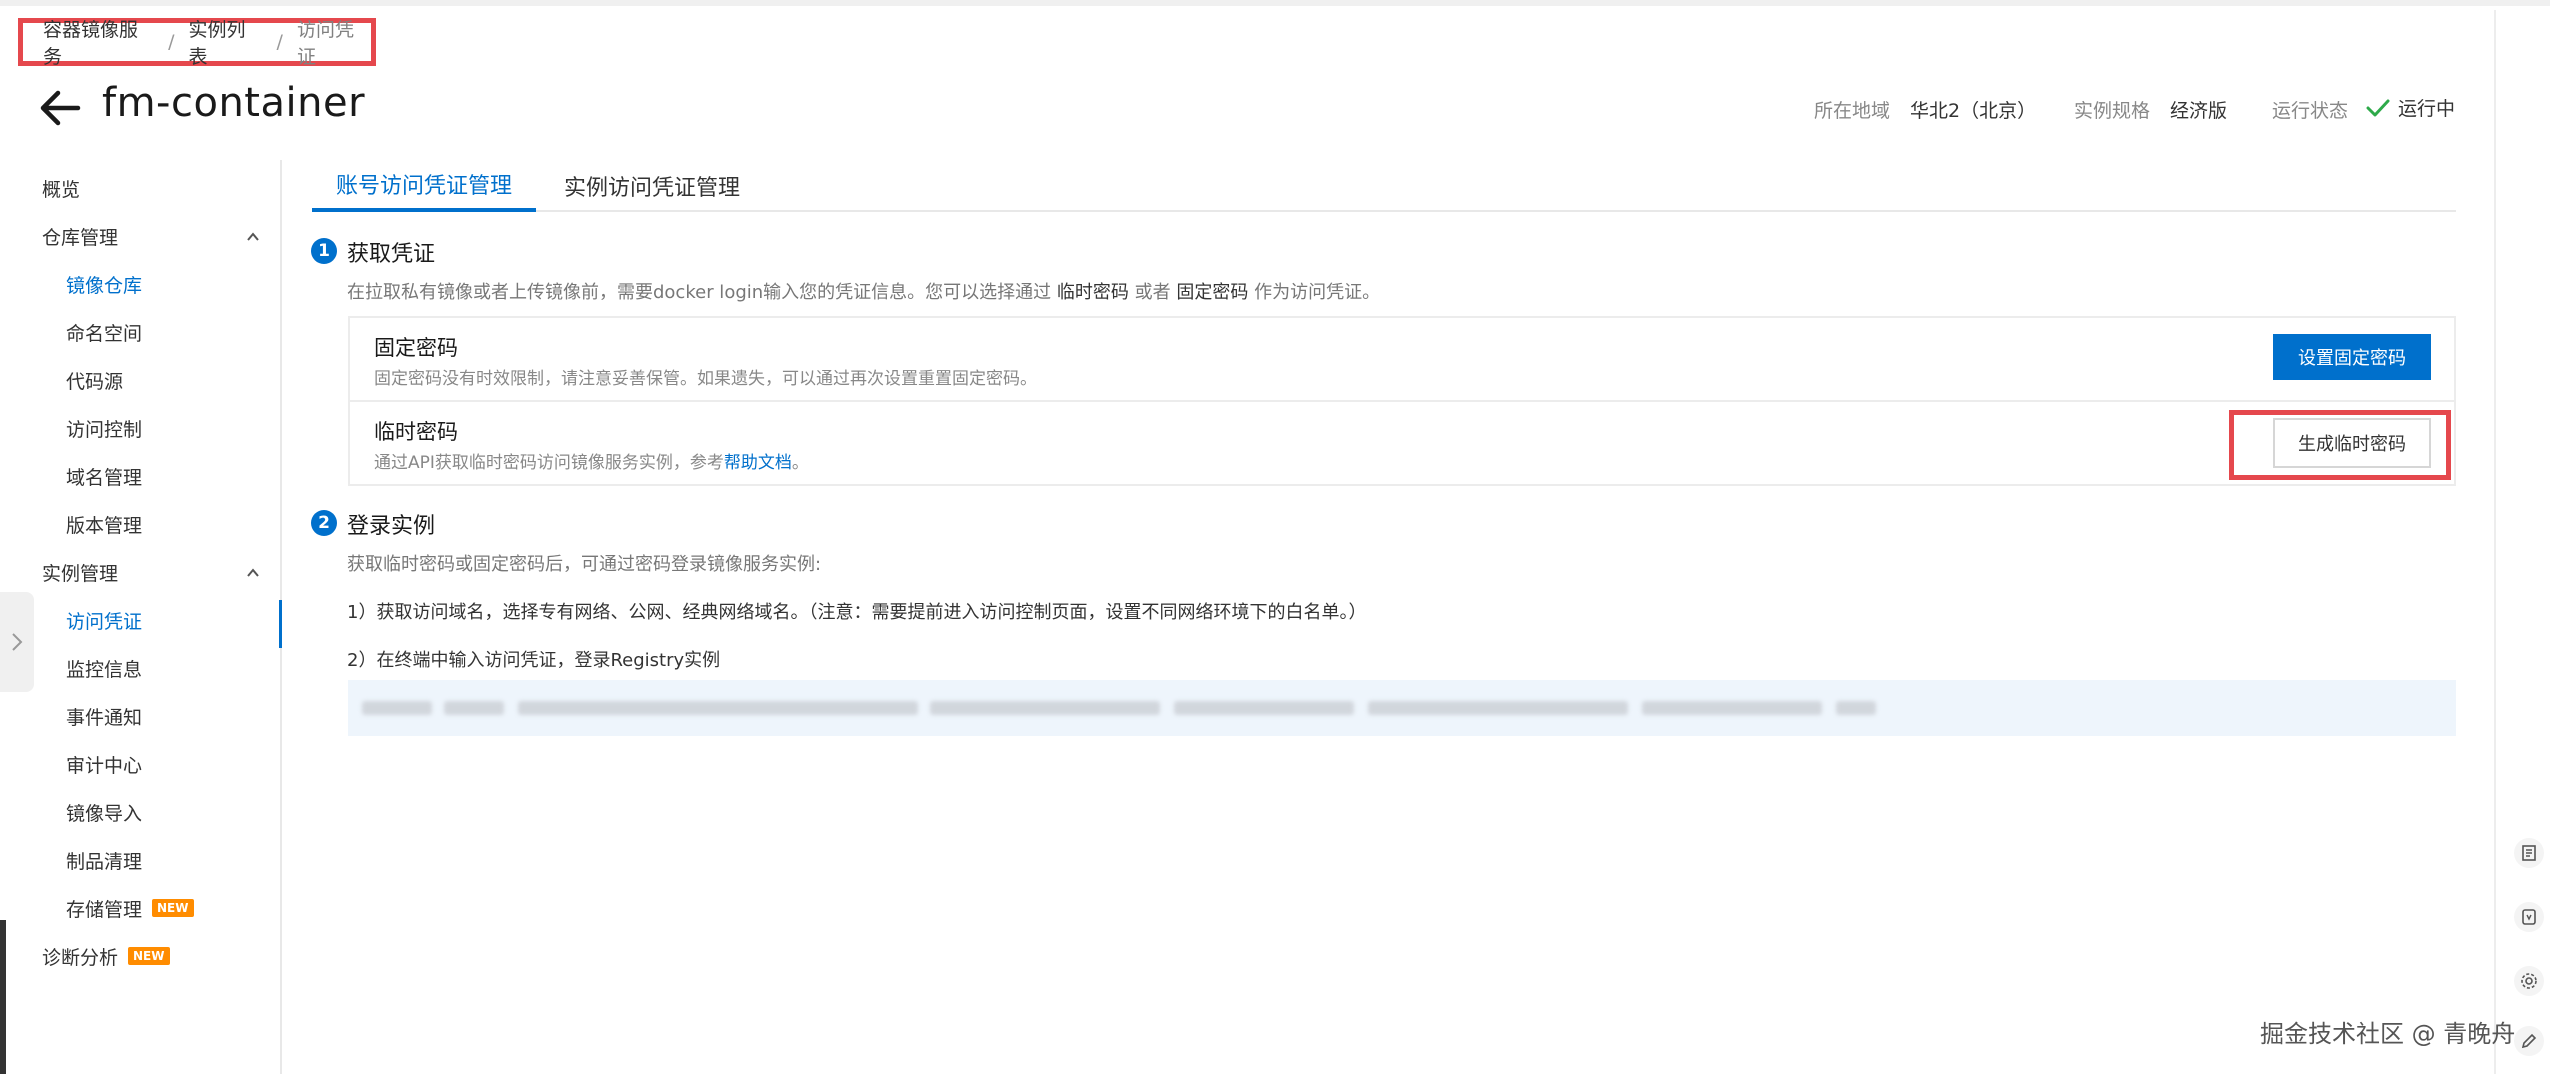 The width and height of the screenshot is (2550, 1074). I want to click on sidebar-item-label: 监控信息, so click(104, 669).